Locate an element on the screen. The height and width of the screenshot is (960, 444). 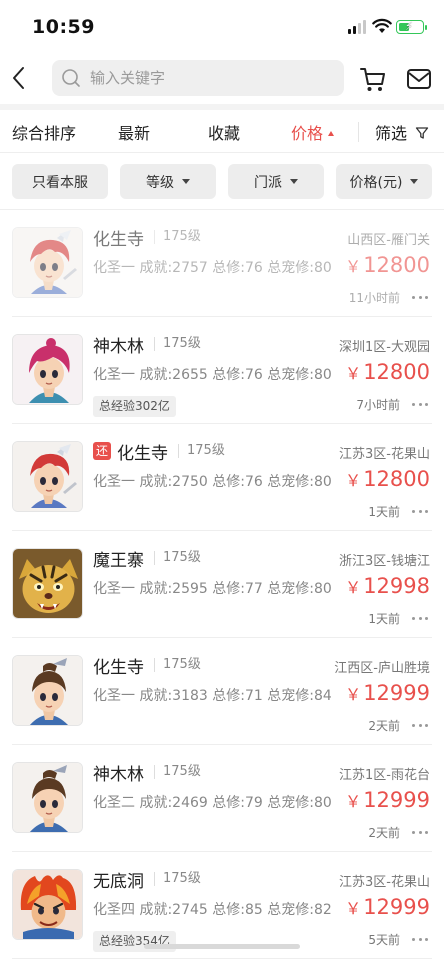
wifi-icon is located at coordinates (382, 25).